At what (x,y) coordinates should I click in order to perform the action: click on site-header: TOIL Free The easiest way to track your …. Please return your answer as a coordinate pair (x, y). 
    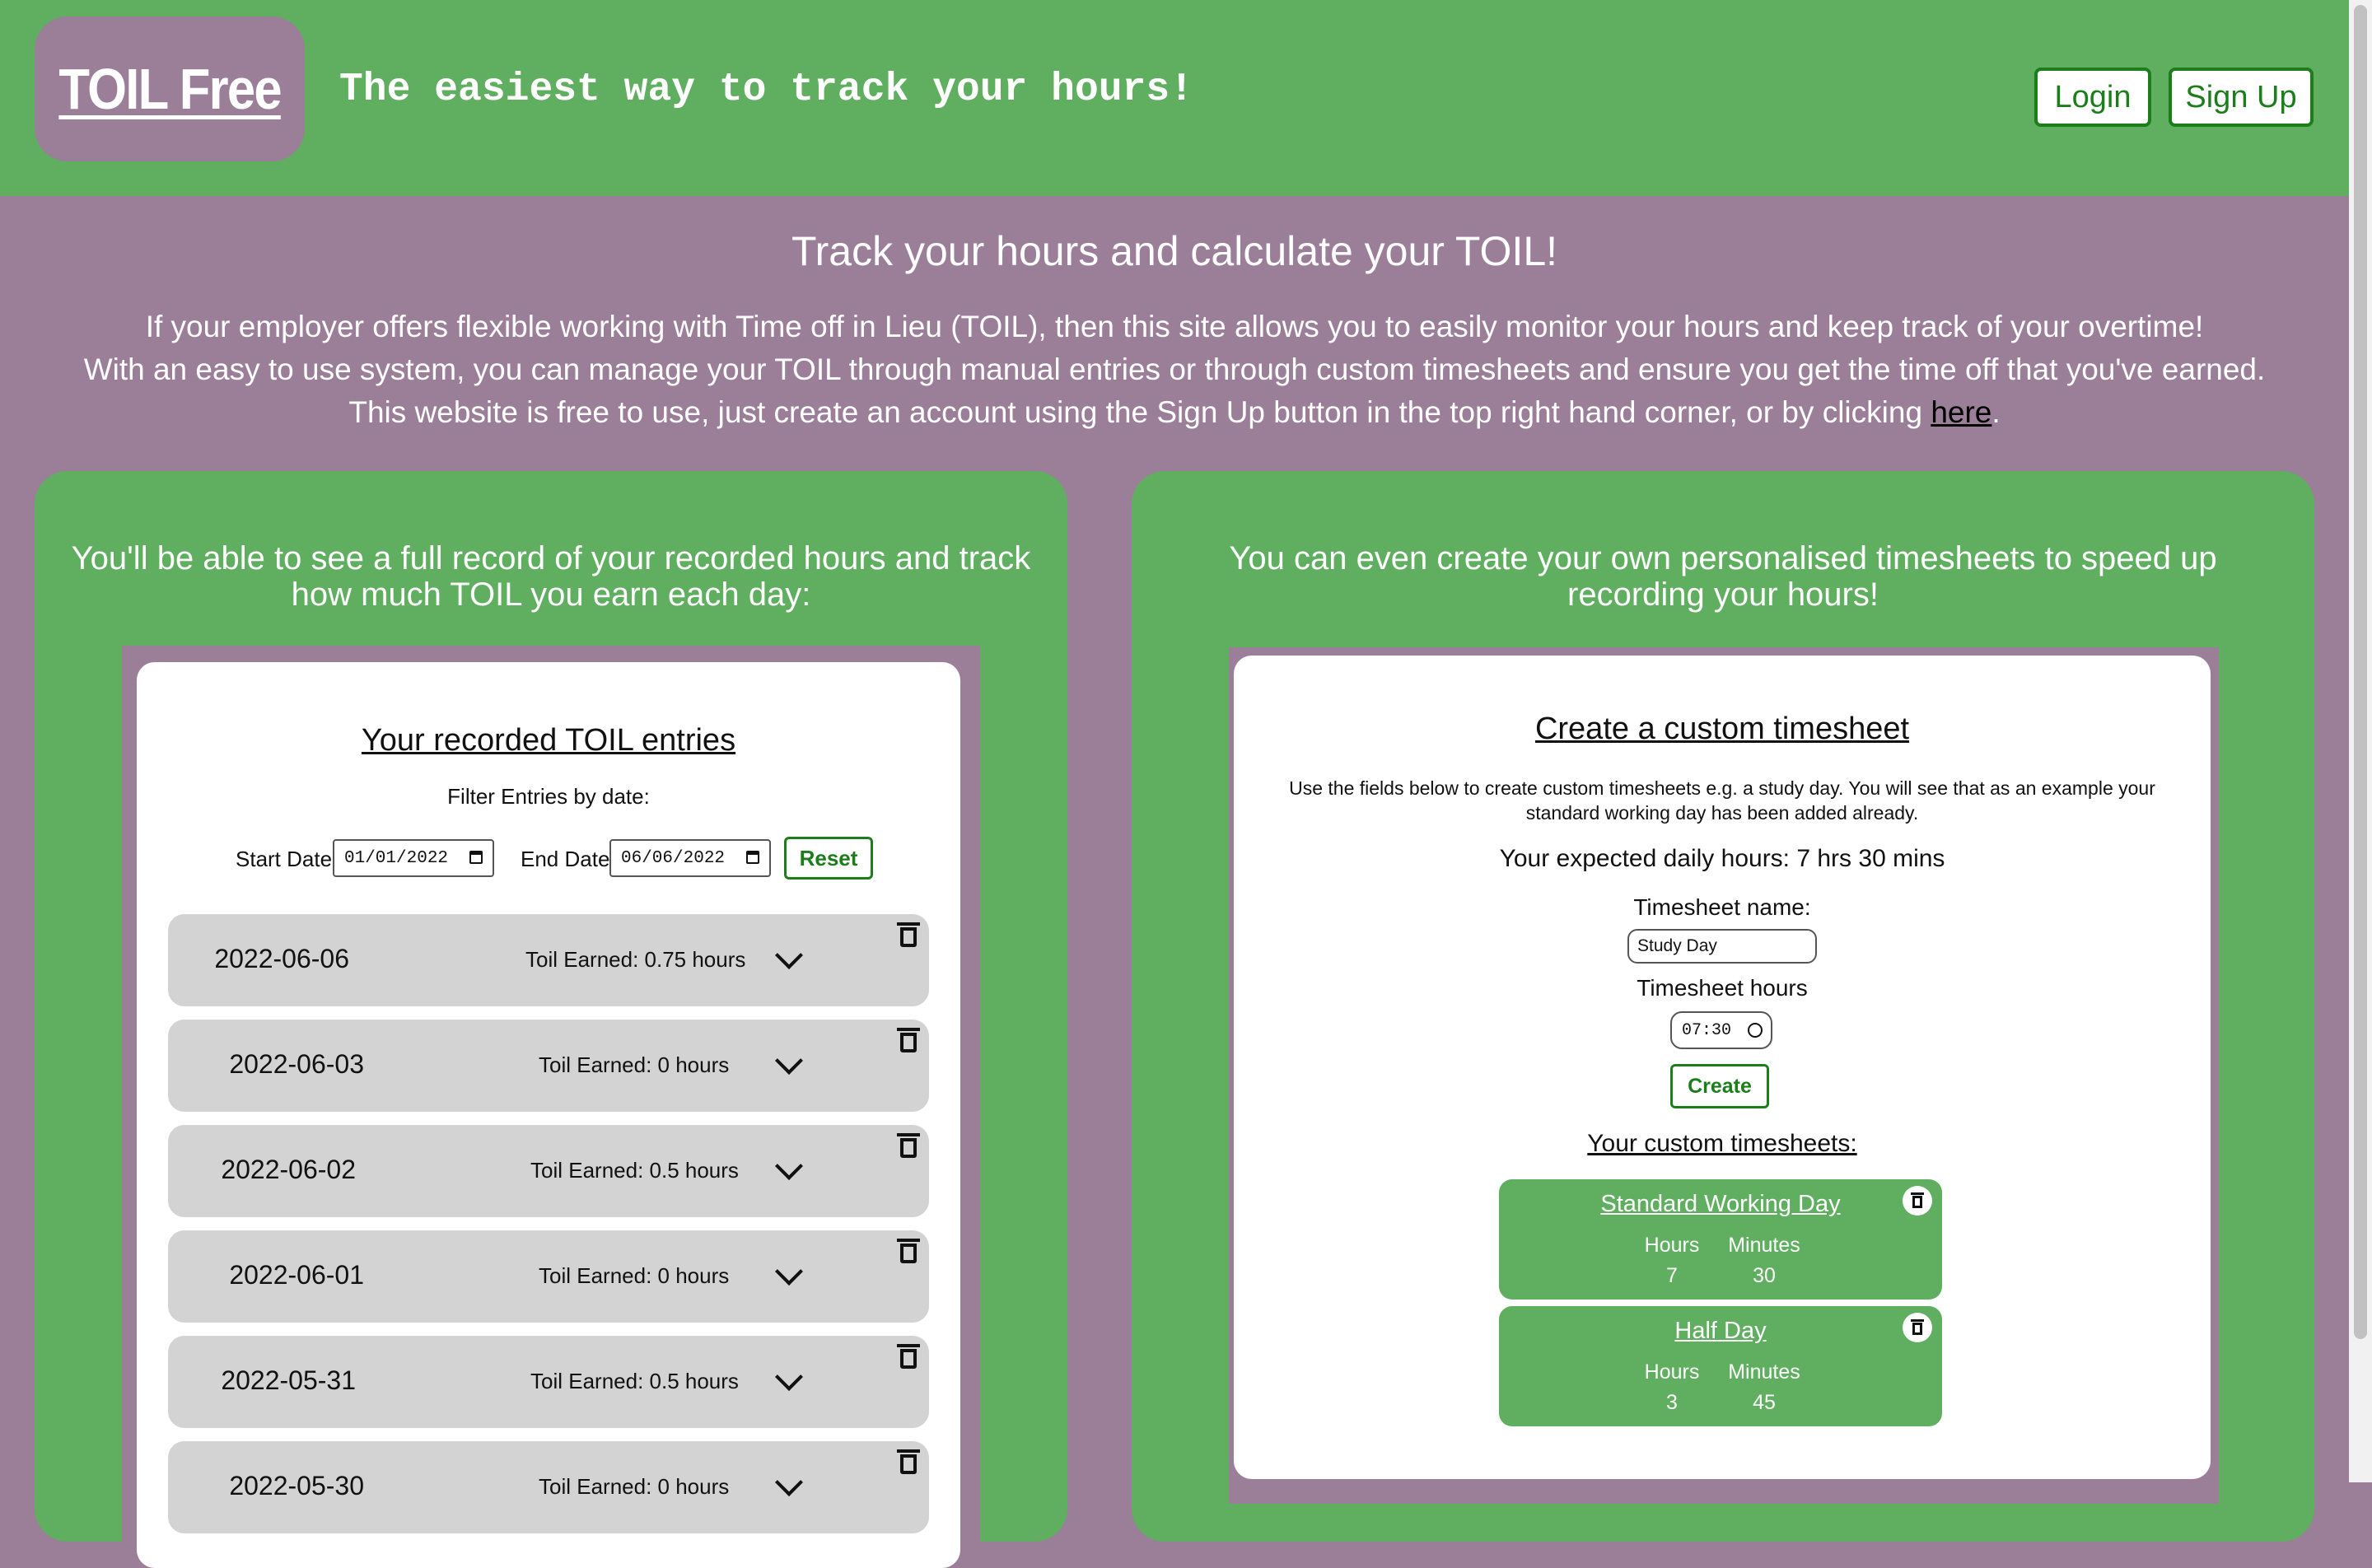
    Looking at the image, I should click on (1174, 98).